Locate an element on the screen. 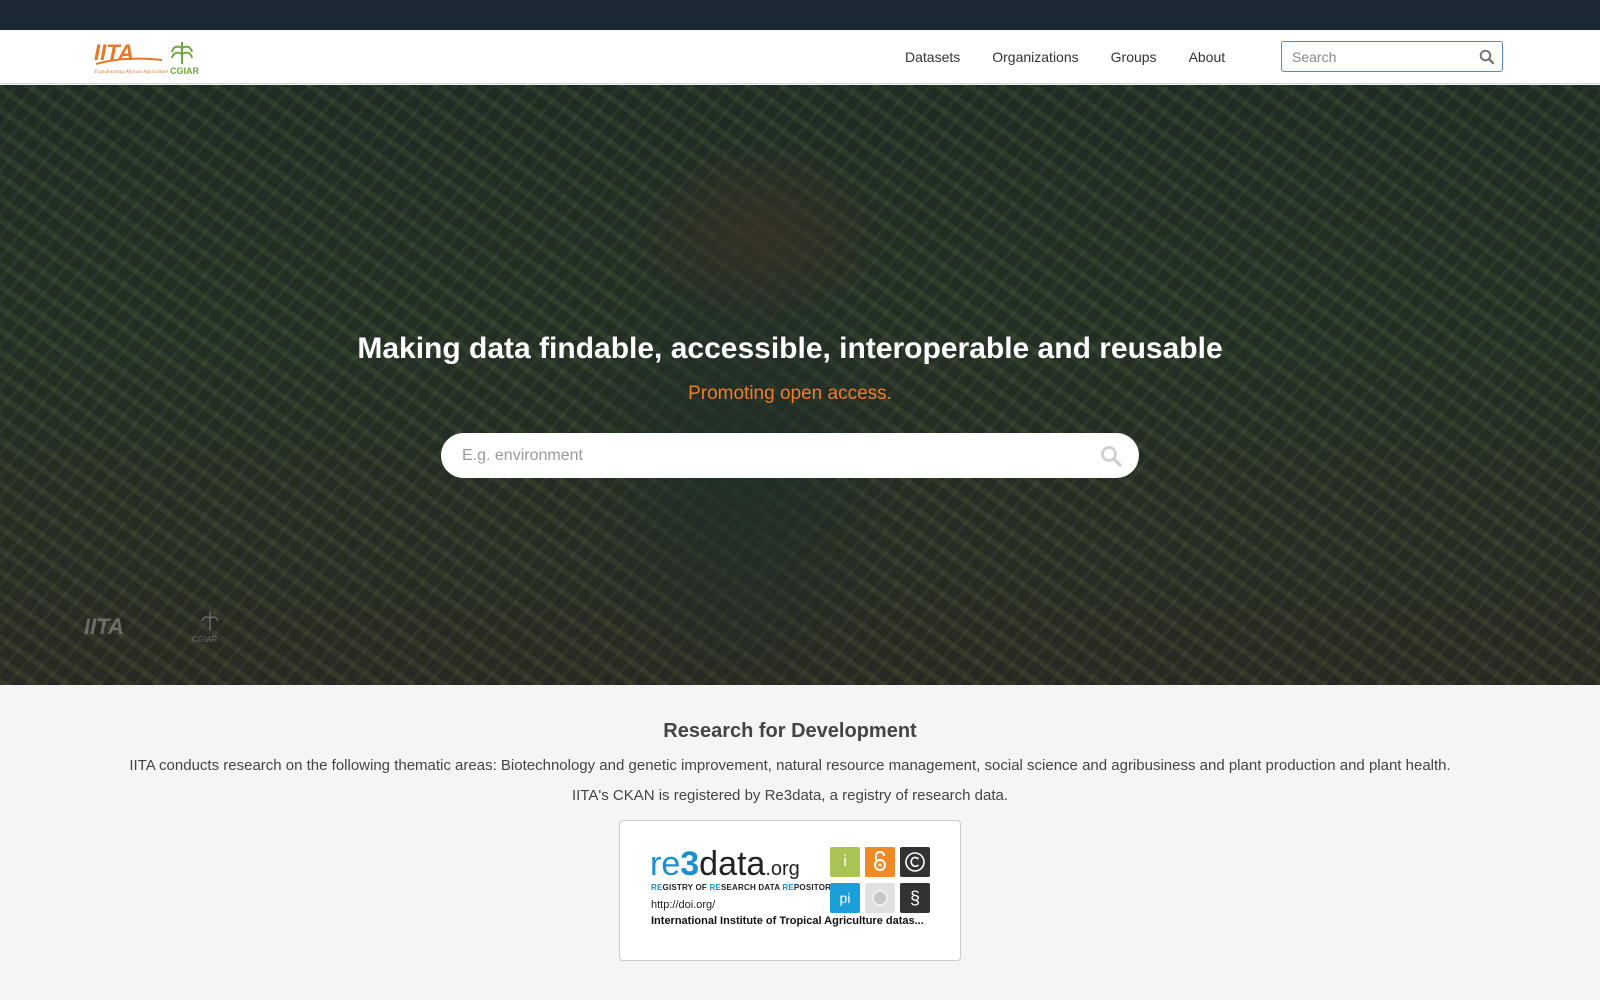  copyright-icon is located at coordinates (915, 862).